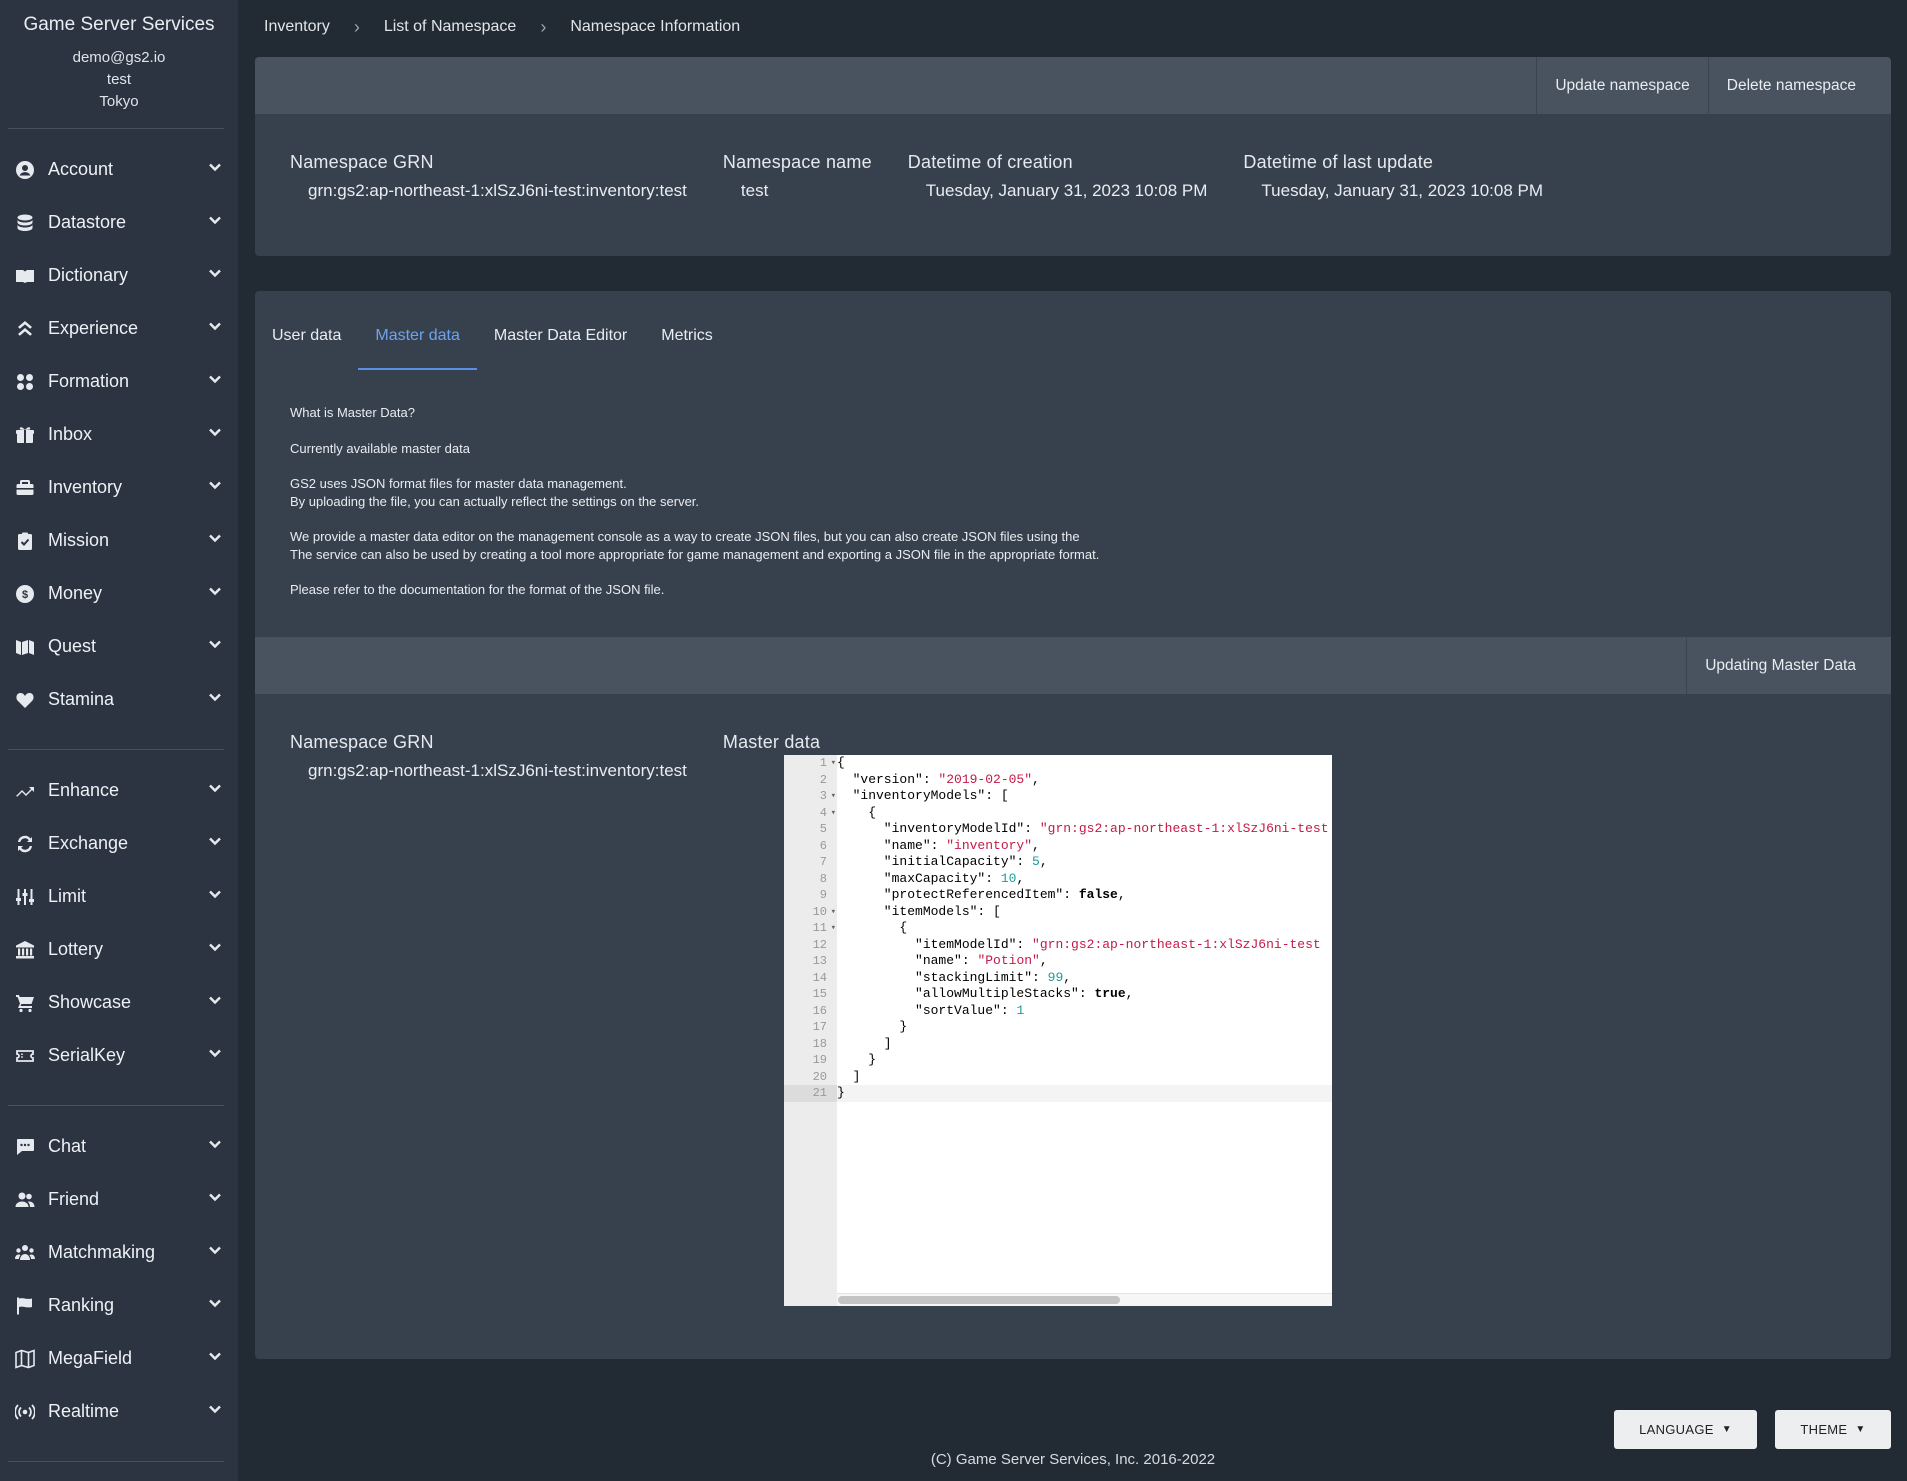  I want to click on sidebar-item-serialkey: SerialKey, so click(119, 1055).